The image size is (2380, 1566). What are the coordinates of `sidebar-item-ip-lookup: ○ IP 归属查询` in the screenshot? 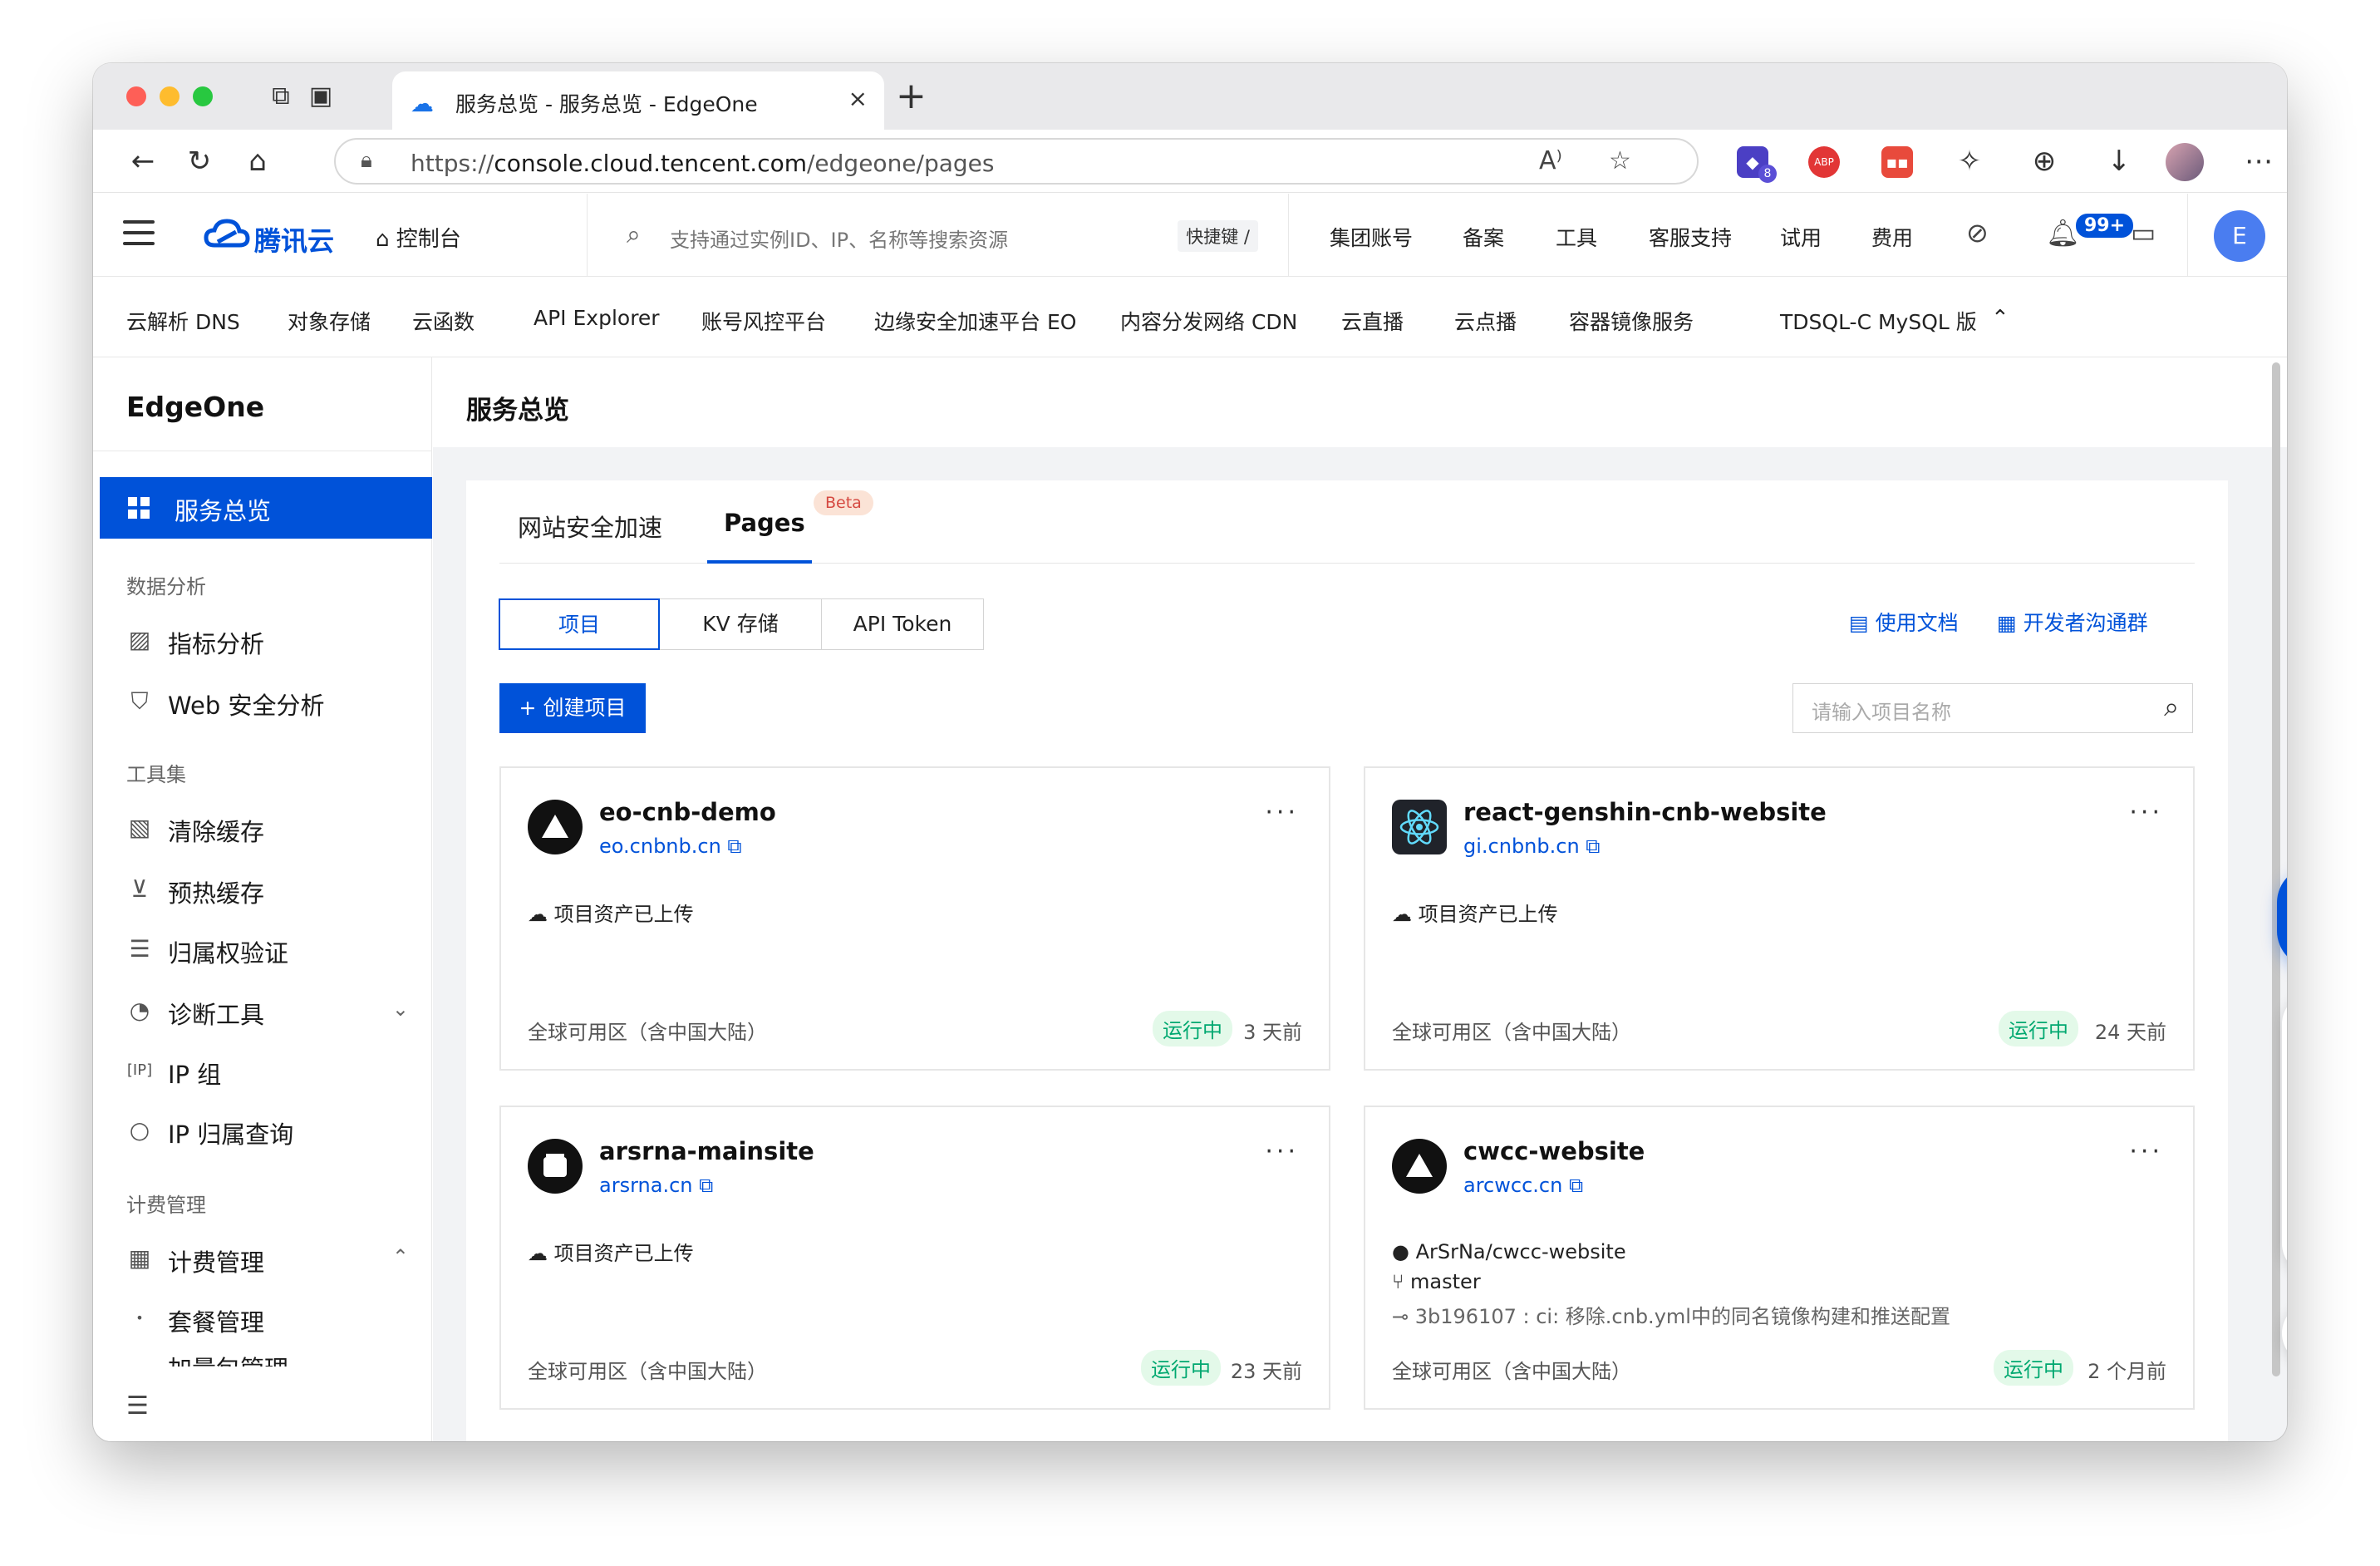 It's located at (267, 1130).